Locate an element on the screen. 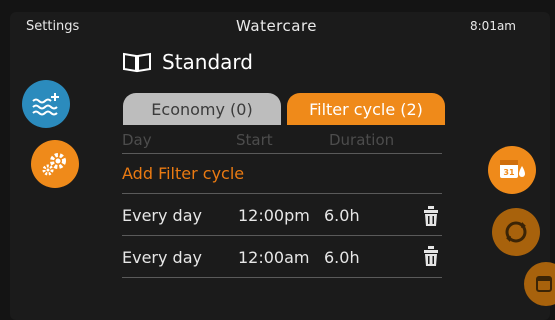  schedule-button: 31 is located at coordinates (512, 170).